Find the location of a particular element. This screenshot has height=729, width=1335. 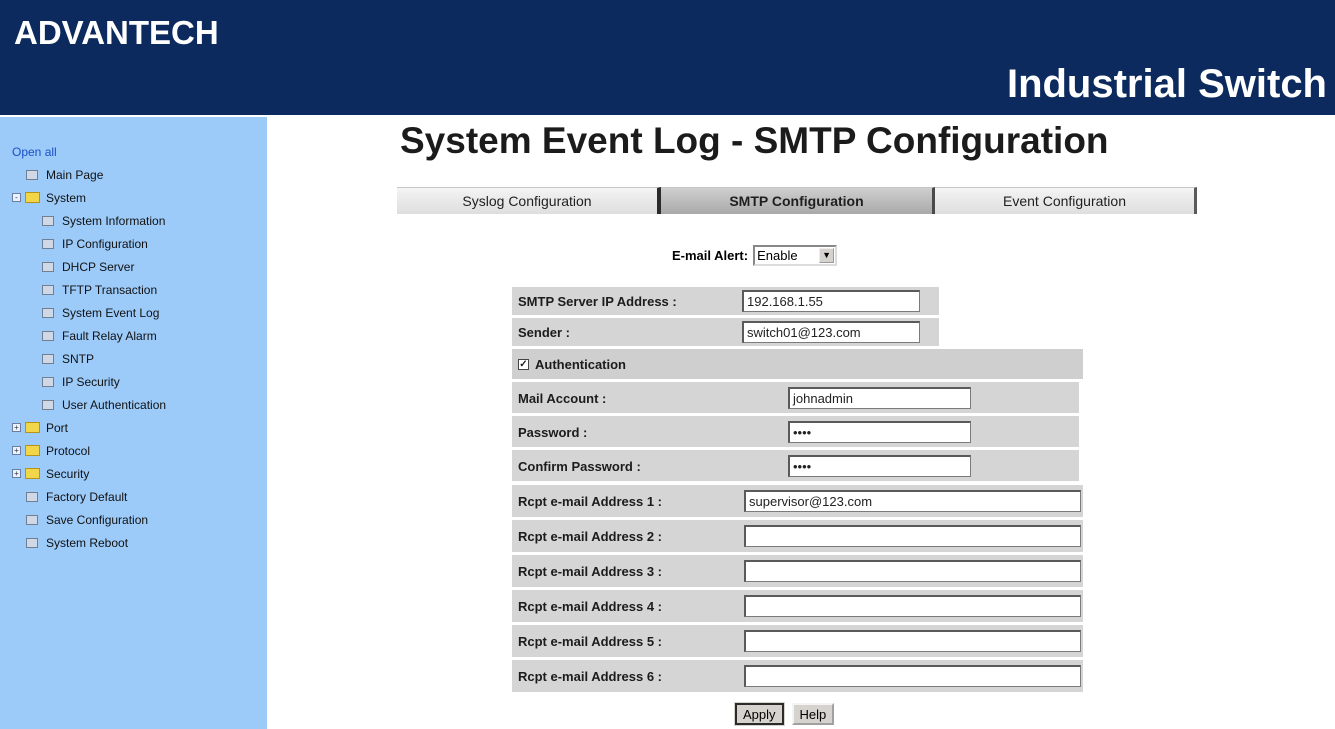

sidebar-item-label: Security is located at coordinates (68, 473).